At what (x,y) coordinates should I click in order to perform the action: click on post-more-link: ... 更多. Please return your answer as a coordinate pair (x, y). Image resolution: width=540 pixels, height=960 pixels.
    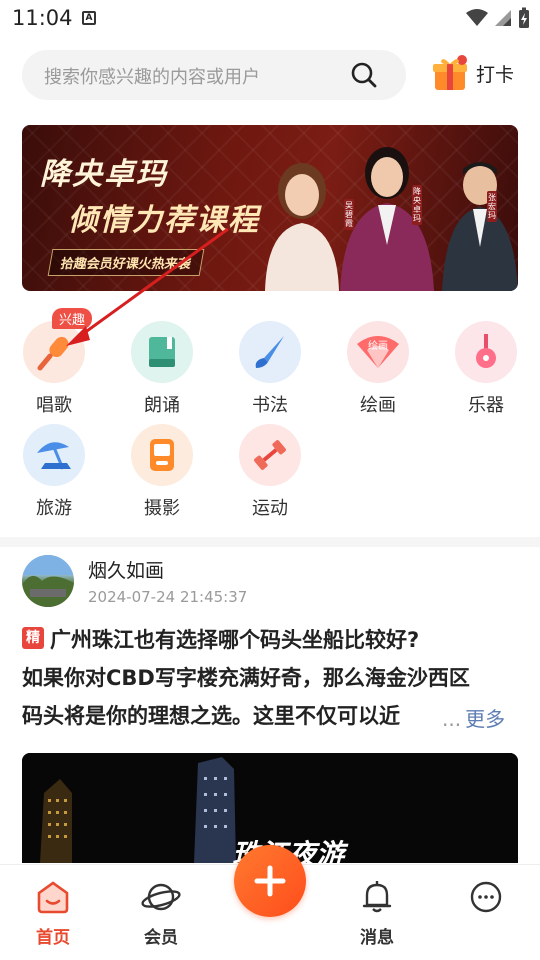
    Looking at the image, I should click on (473, 717).